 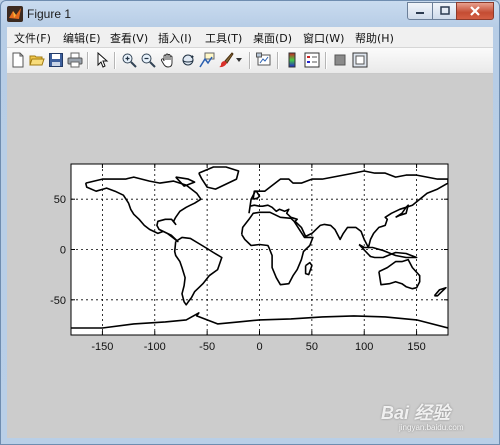 I want to click on menu-tools: 工具(T), so click(x=223, y=38).